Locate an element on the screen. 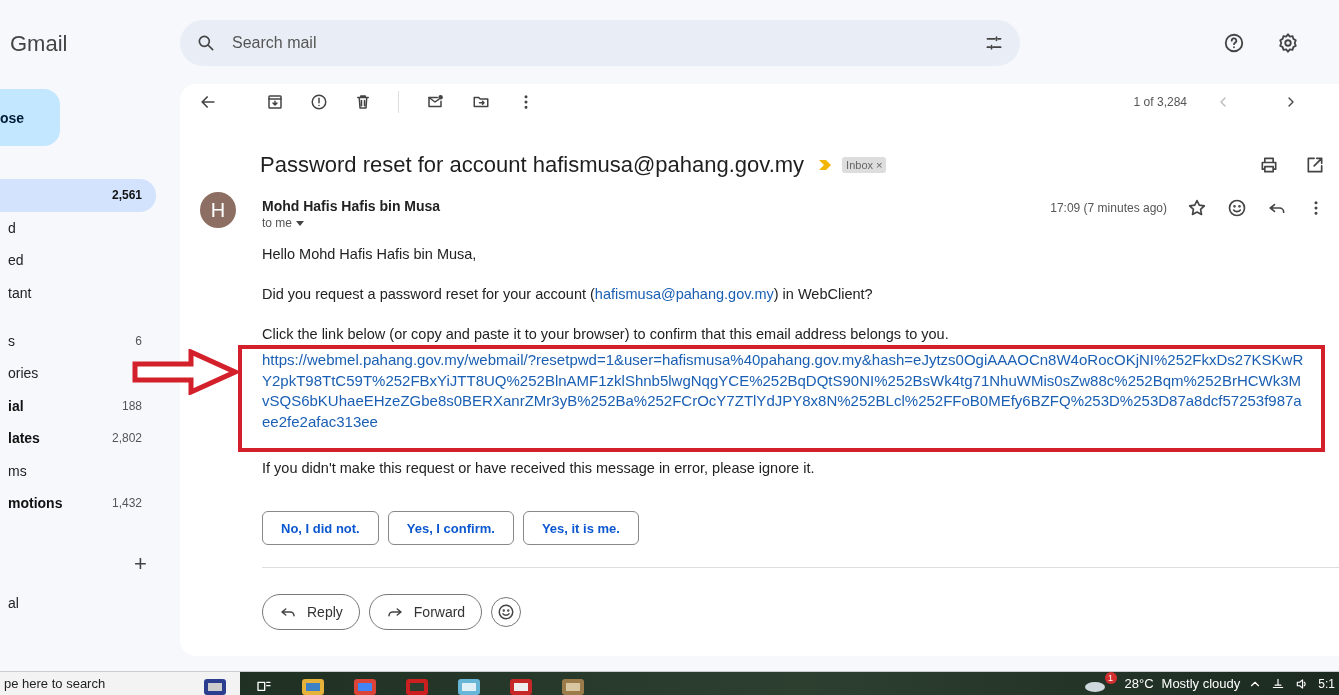  report-icon is located at coordinates (319, 102).